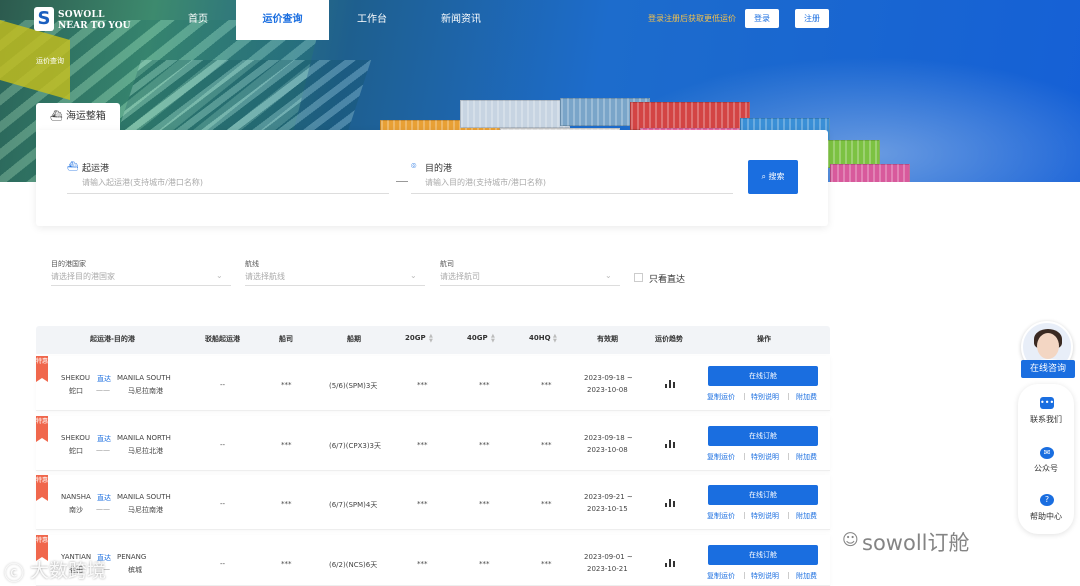  What do you see at coordinates (608, 497) in the screenshot?
I see `valid-from: 2023-09-21 ~` at bounding box center [608, 497].